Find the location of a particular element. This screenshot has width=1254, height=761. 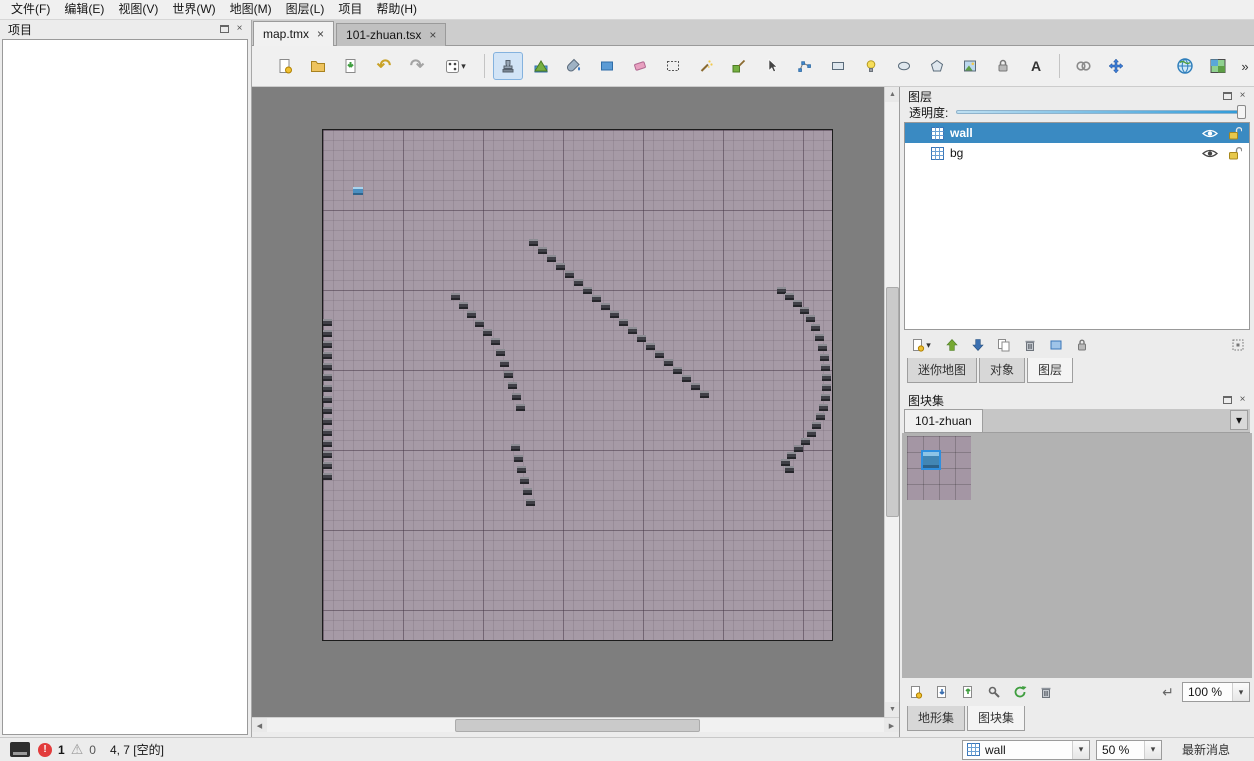

rect-select-button is located at coordinates (673, 66).